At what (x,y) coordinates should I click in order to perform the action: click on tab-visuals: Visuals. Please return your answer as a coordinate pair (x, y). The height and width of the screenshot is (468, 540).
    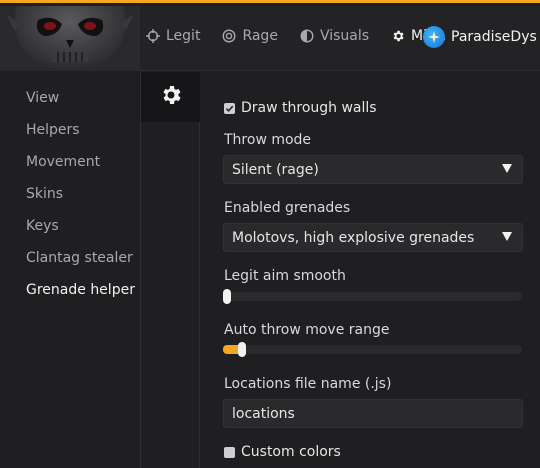
    Looking at the image, I should click on (334, 36).